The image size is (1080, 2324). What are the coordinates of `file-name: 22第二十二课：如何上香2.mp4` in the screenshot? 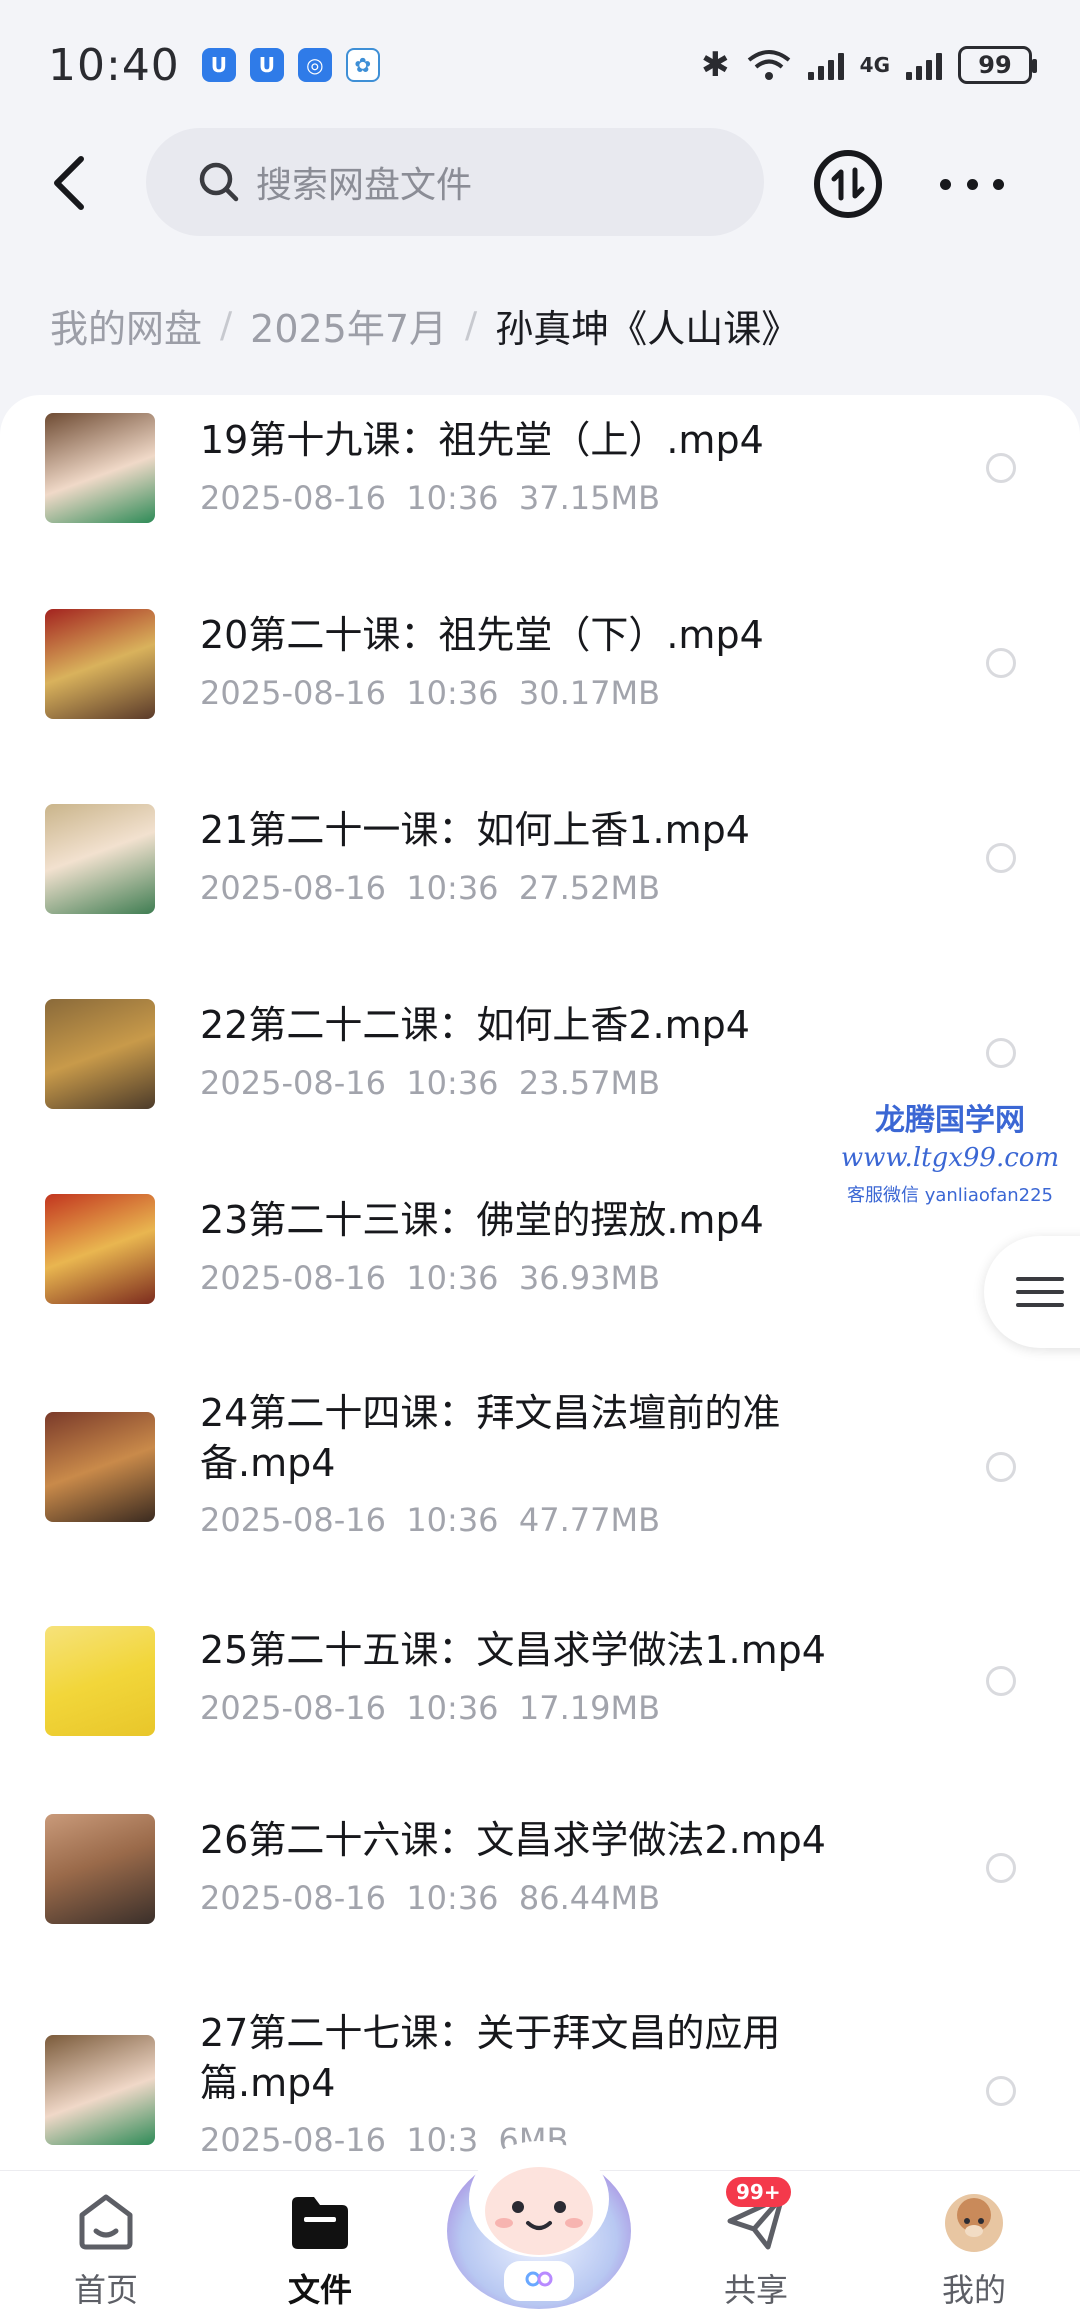 It's located at (475, 1025).